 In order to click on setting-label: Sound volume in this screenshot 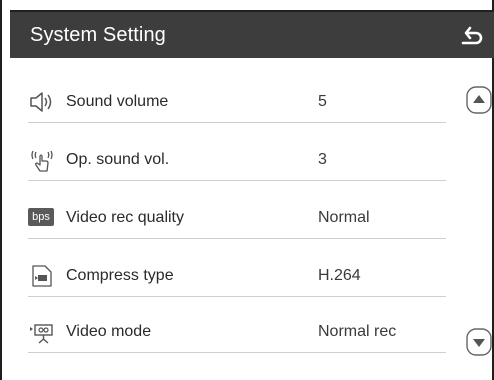, I will do `click(117, 101)`.